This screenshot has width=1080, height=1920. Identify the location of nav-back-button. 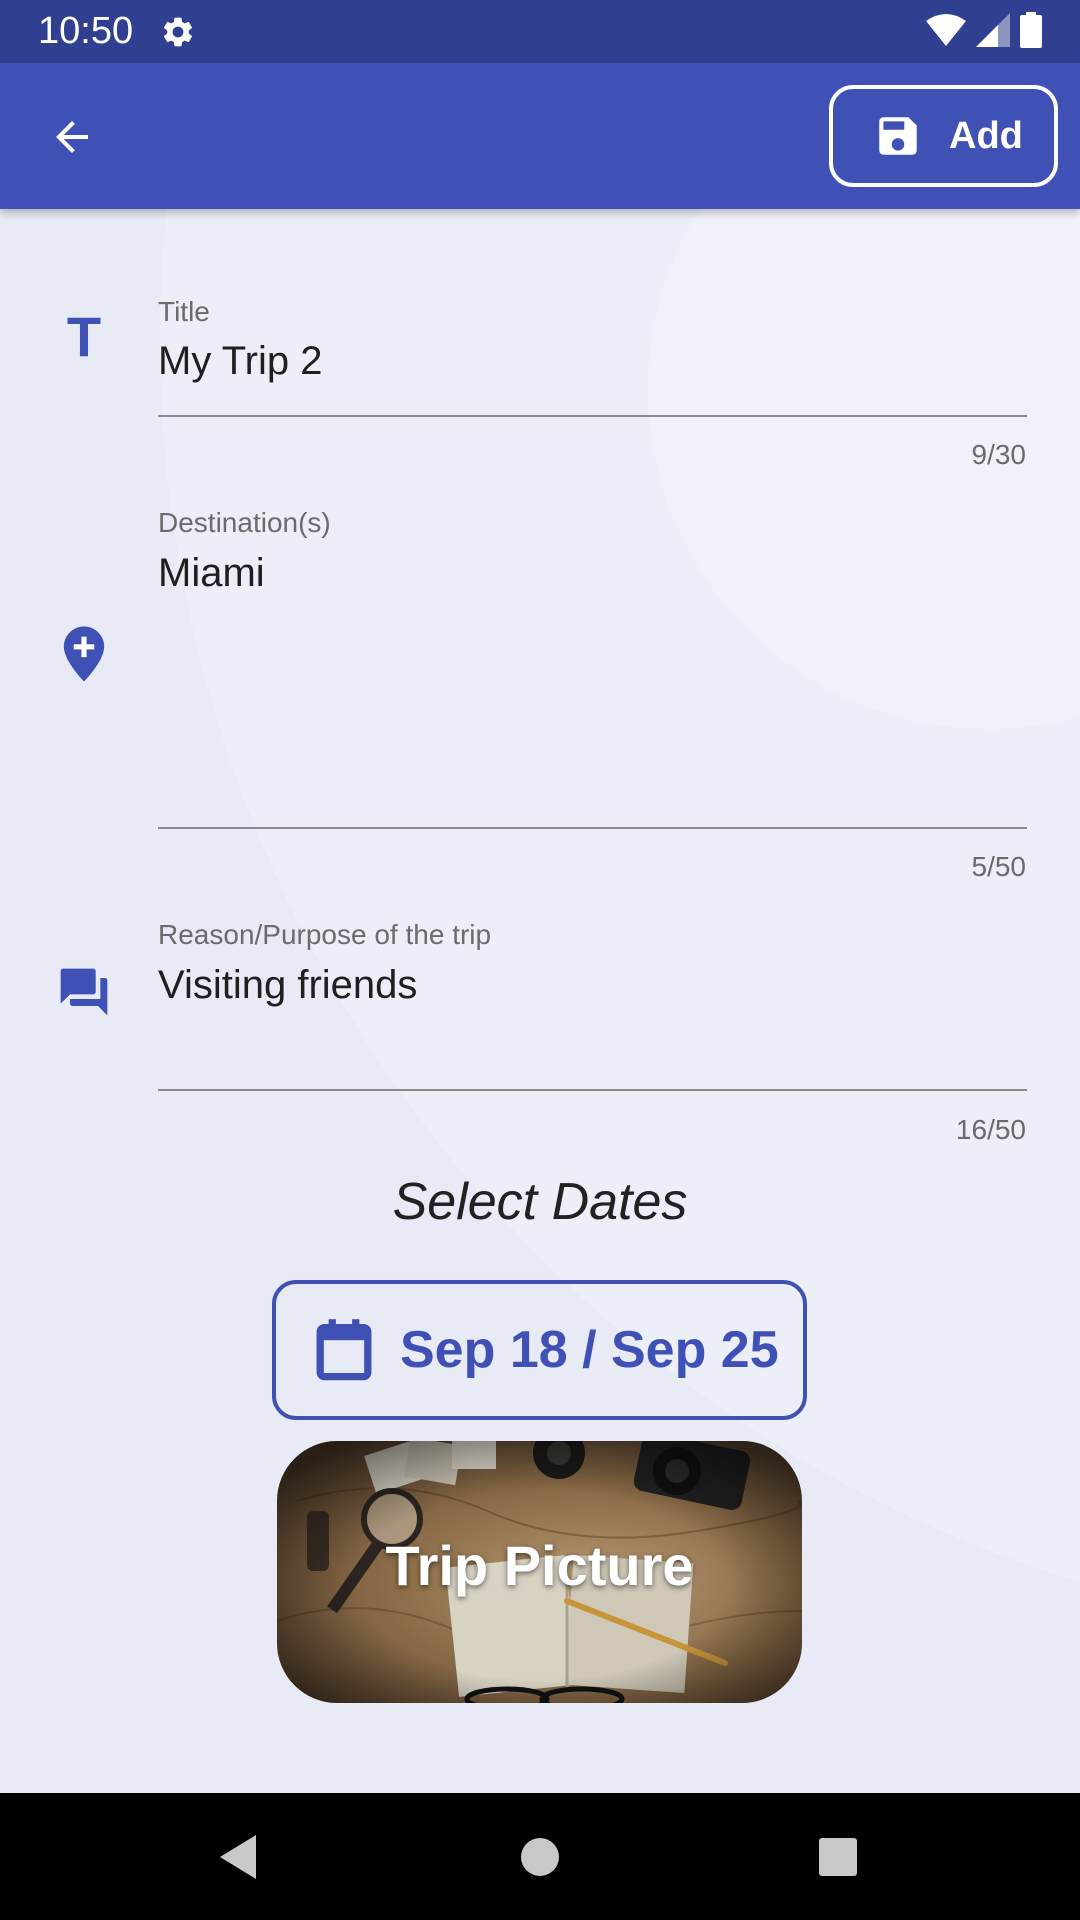
(238, 1856).